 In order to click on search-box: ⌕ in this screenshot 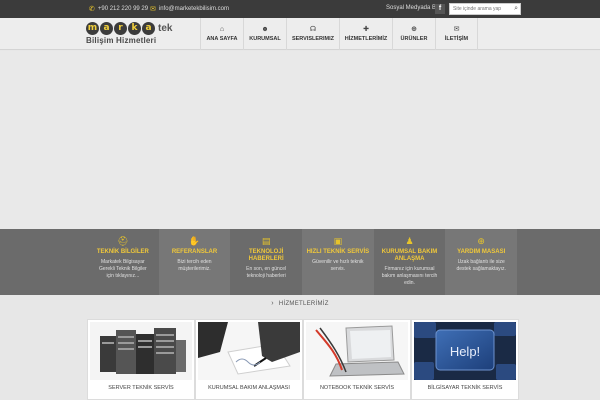, I will do `click(485, 9)`.